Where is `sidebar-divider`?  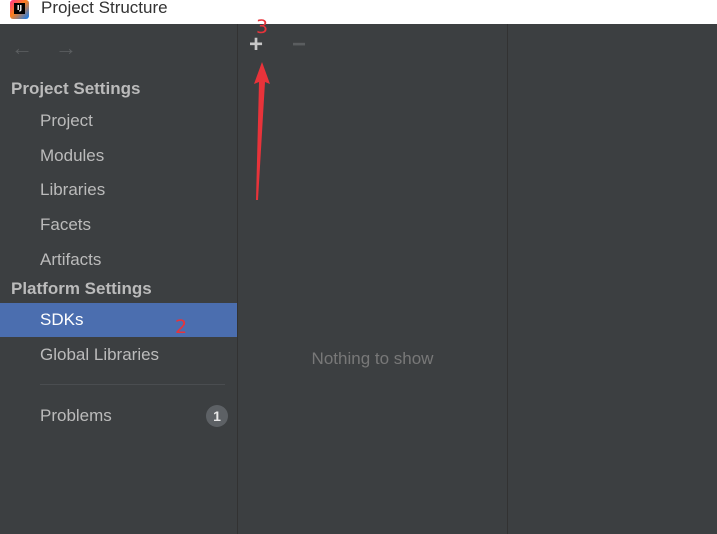
sidebar-divider is located at coordinates (132, 384).